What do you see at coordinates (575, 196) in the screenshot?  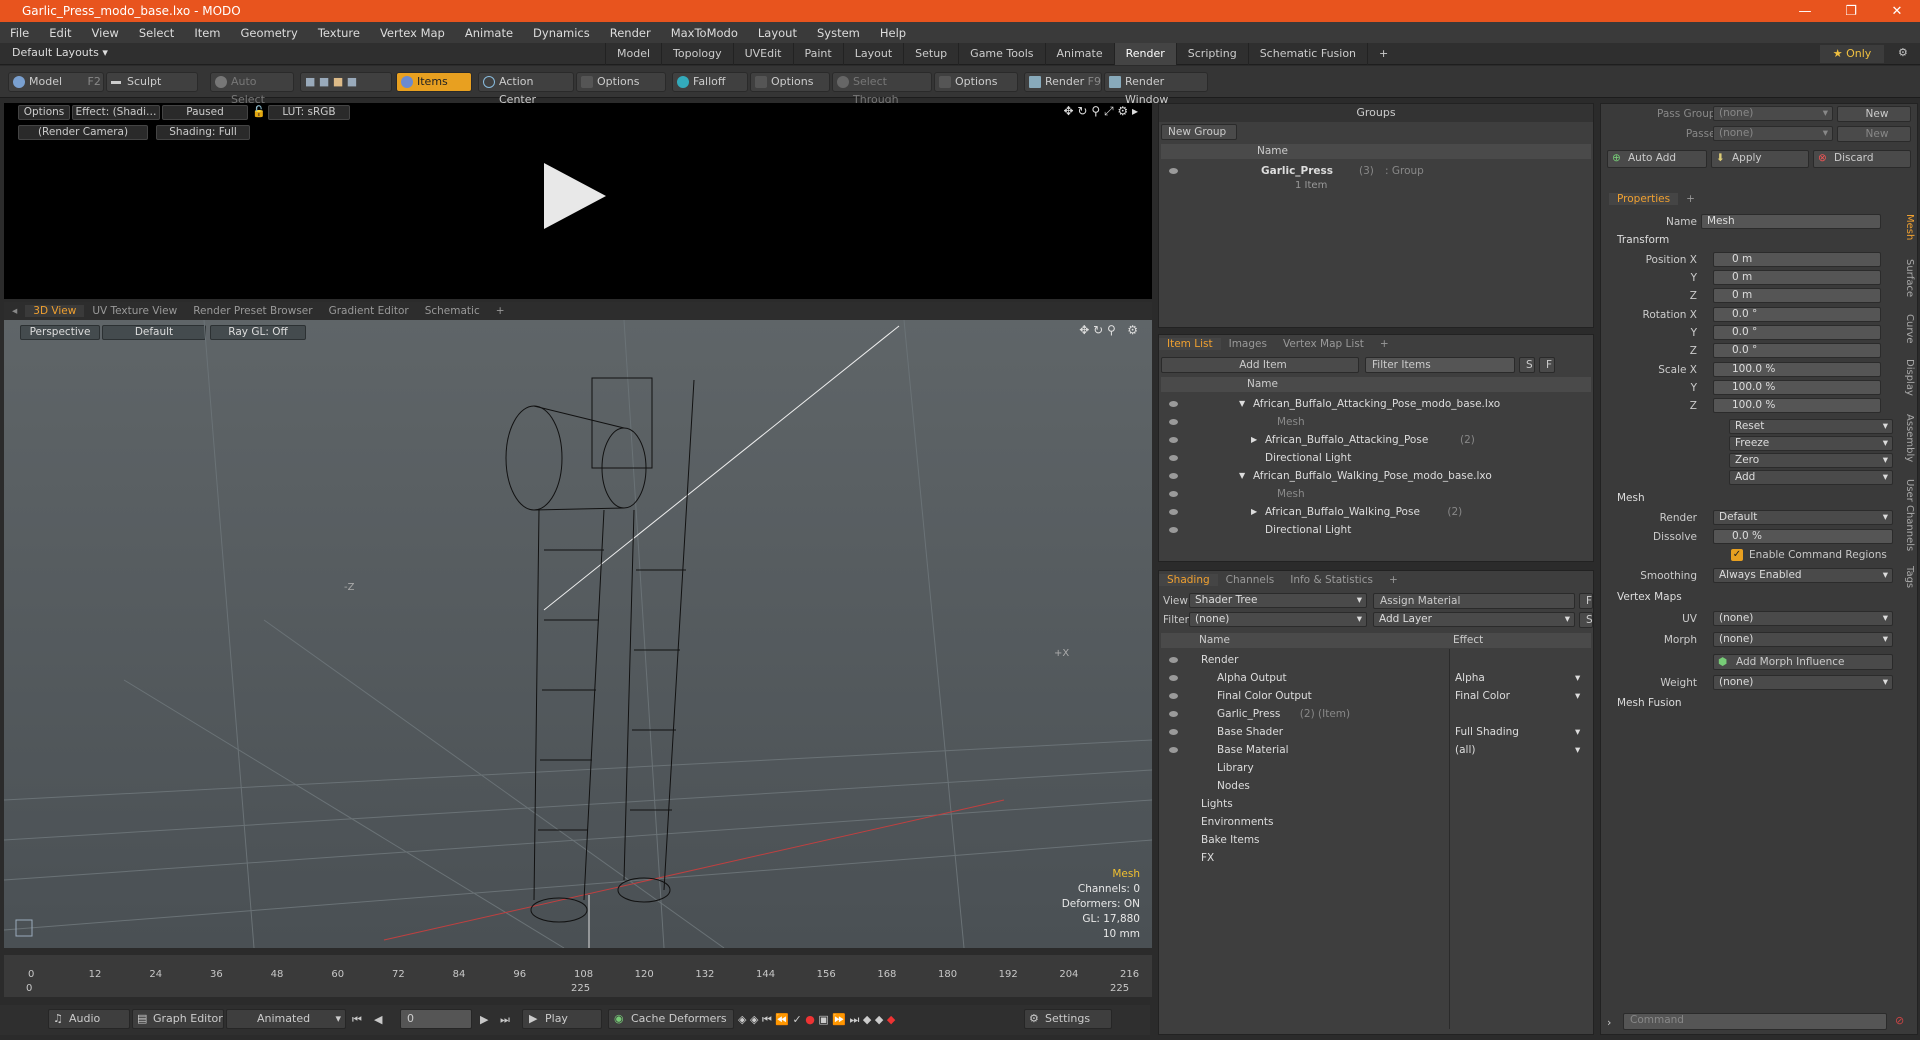 I see `play-icon` at bounding box center [575, 196].